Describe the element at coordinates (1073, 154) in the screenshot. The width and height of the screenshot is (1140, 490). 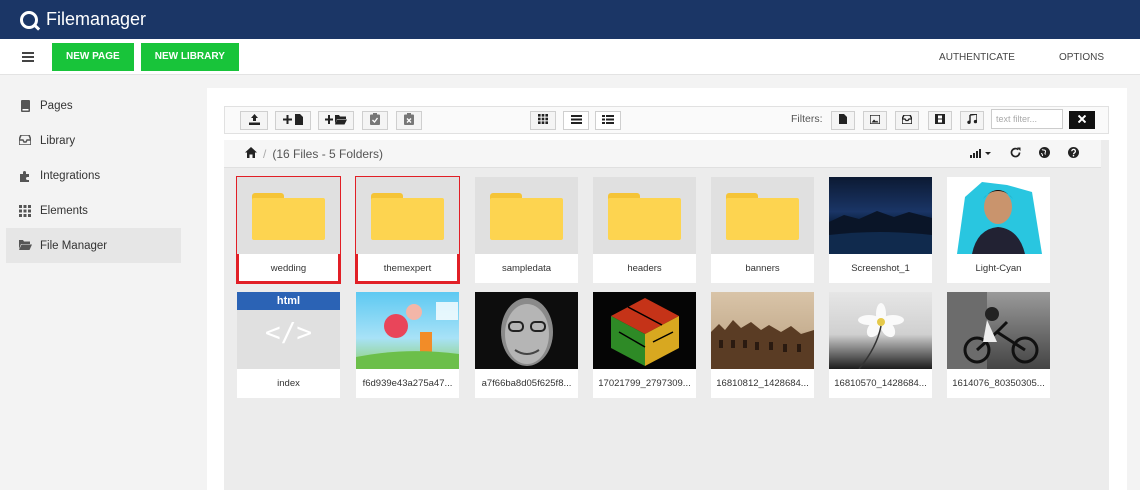
I see `help-icon` at that location.